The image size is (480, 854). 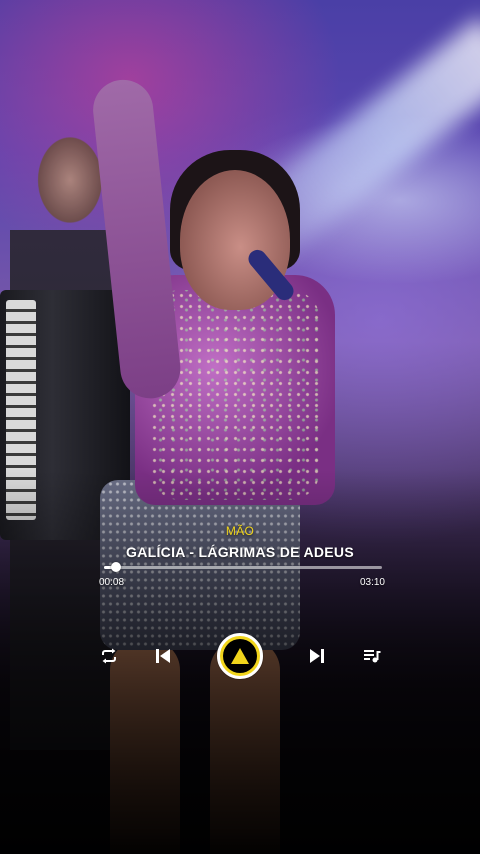 I want to click on total-time: 03:10, so click(x=372, y=582).